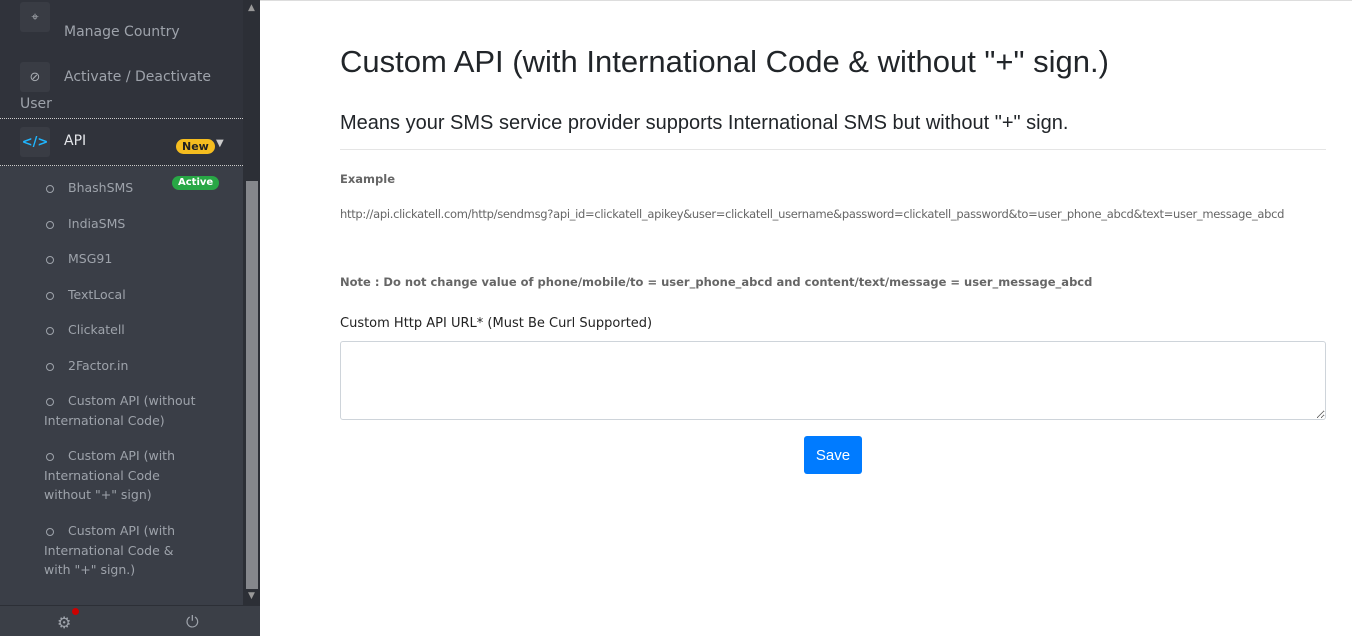 The image size is (1352, 636). Describe the element at coordinates (35, 142) in the screenshot. I see `code-icon: </>` at that location.